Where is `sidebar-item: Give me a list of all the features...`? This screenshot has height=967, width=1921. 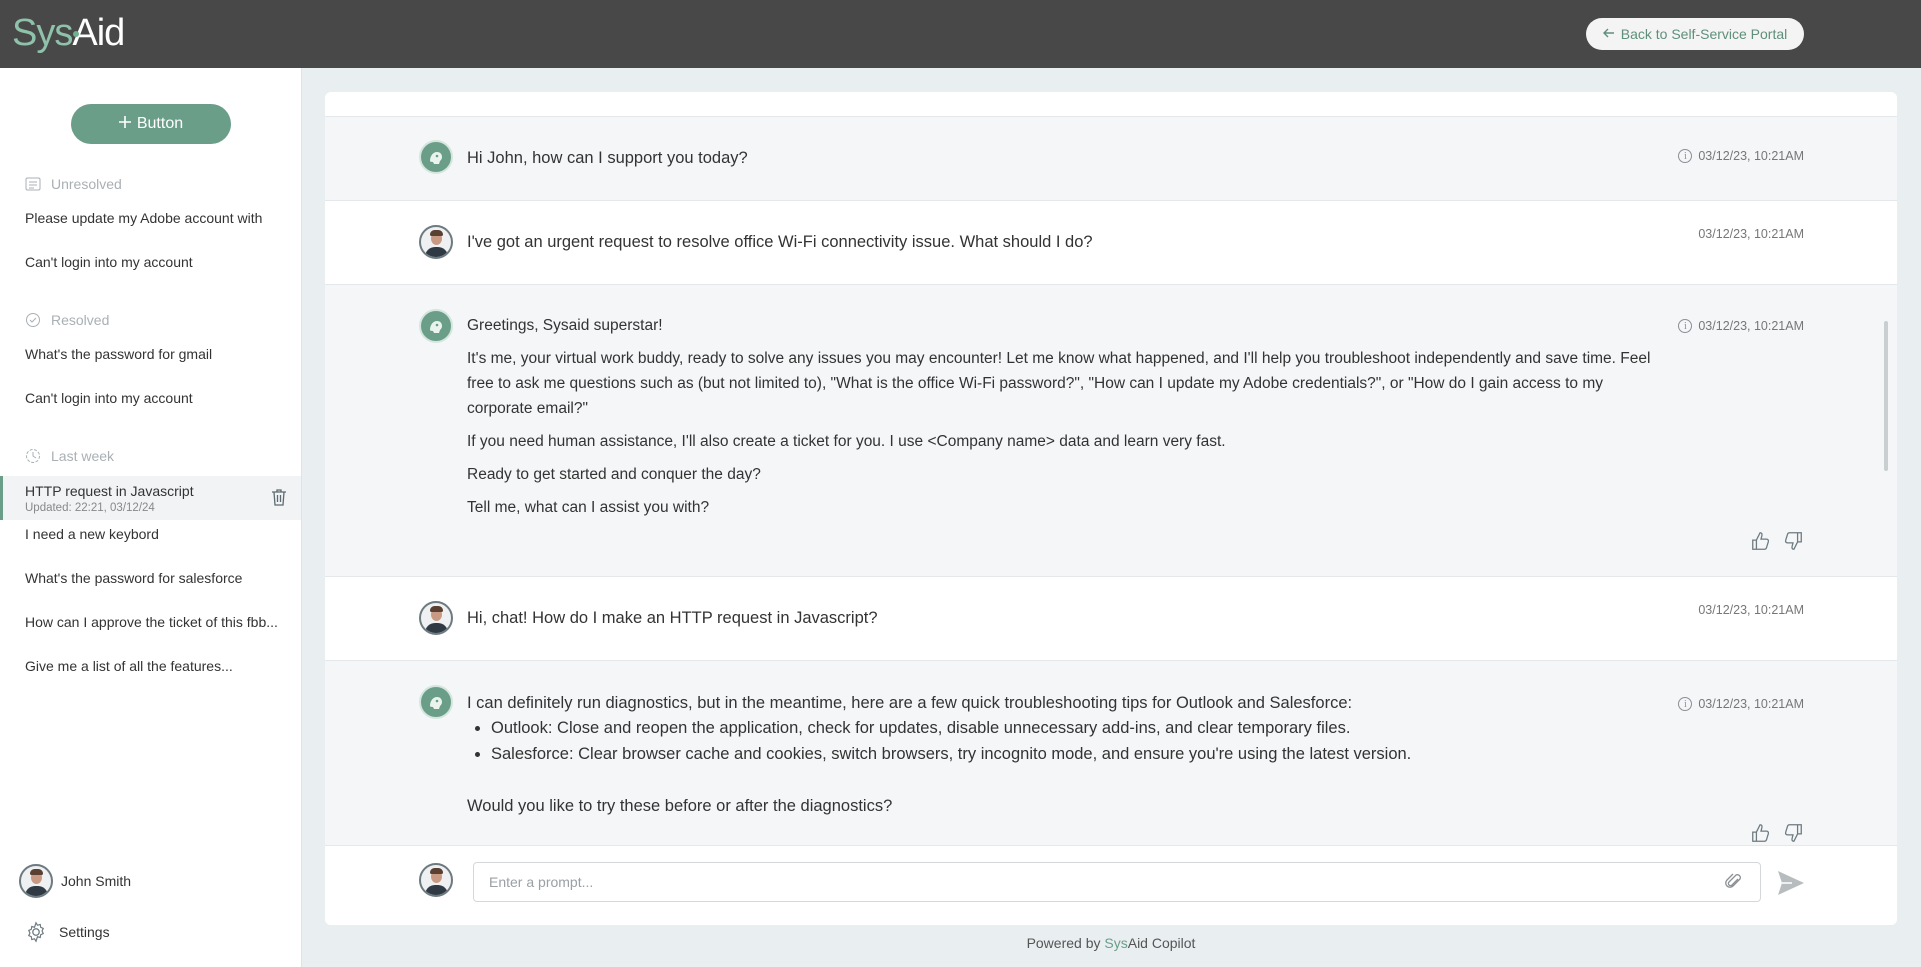 sidebar-item: Give me a list of all the features... is located at coordinates (150, 666).